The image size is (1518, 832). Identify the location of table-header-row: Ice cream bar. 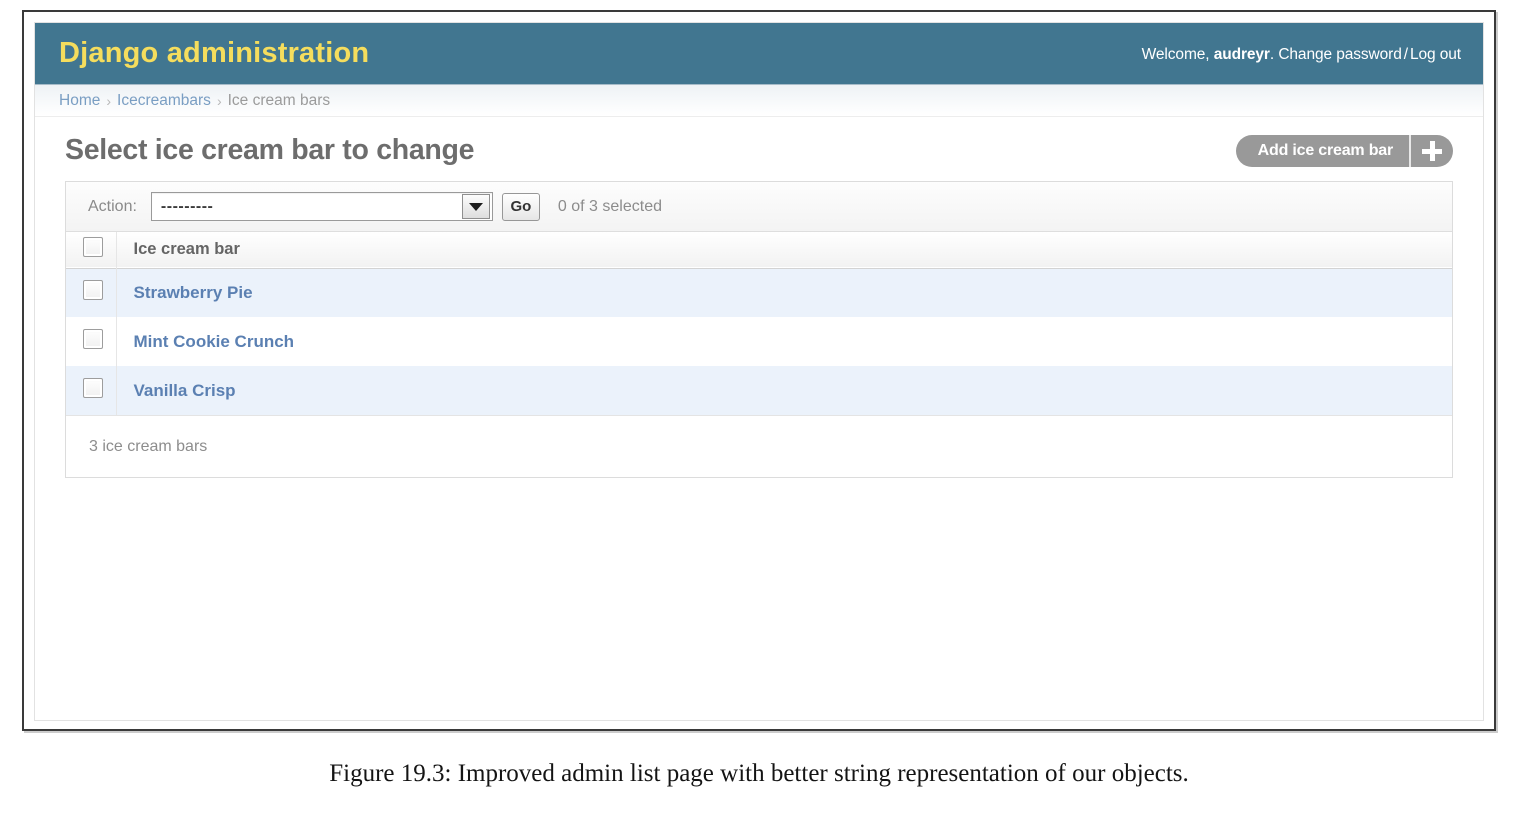
(759, 250).